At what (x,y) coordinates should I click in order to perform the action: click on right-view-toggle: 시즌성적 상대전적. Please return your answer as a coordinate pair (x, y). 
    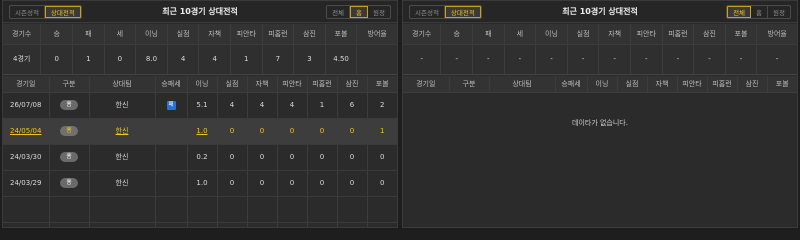
    Looking at the image, I should click on (445, 12).